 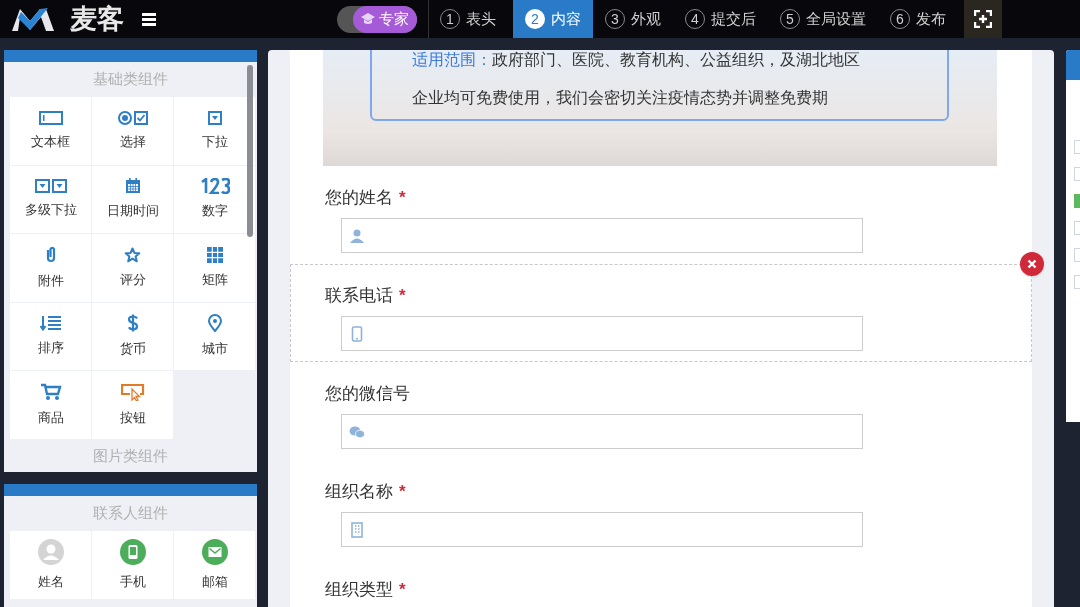 What do you see at coordinates (367, 394) in the screenshot?
I see `field-label: 您的微信号` at bounding box center [367, 394].